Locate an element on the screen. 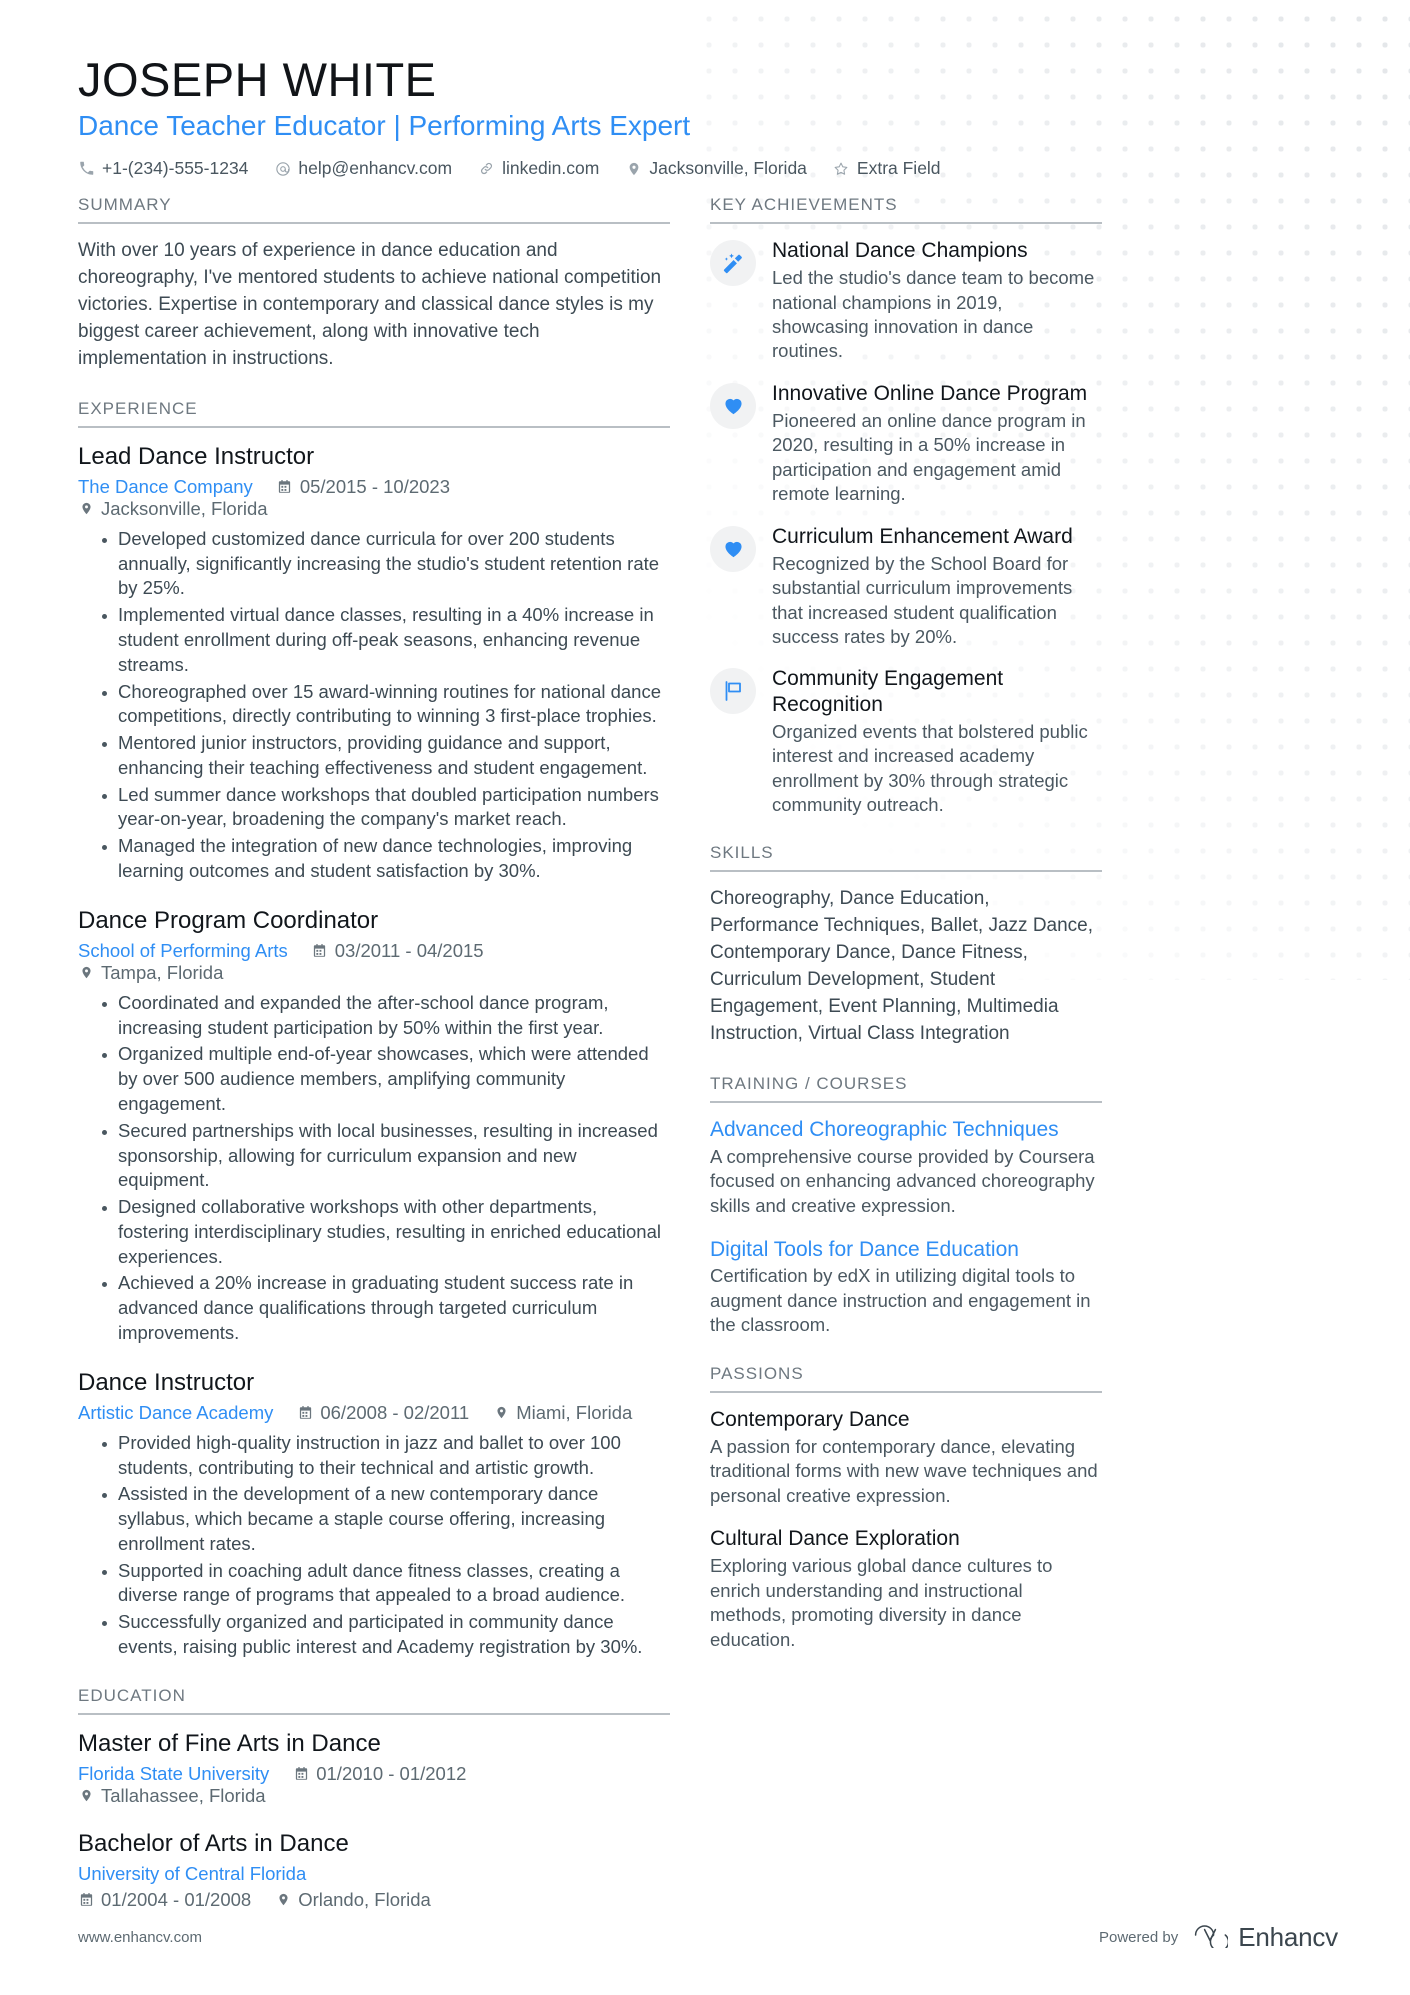  experience-organization: Artistic Dance Academy is located at coordinates (175, 1413).